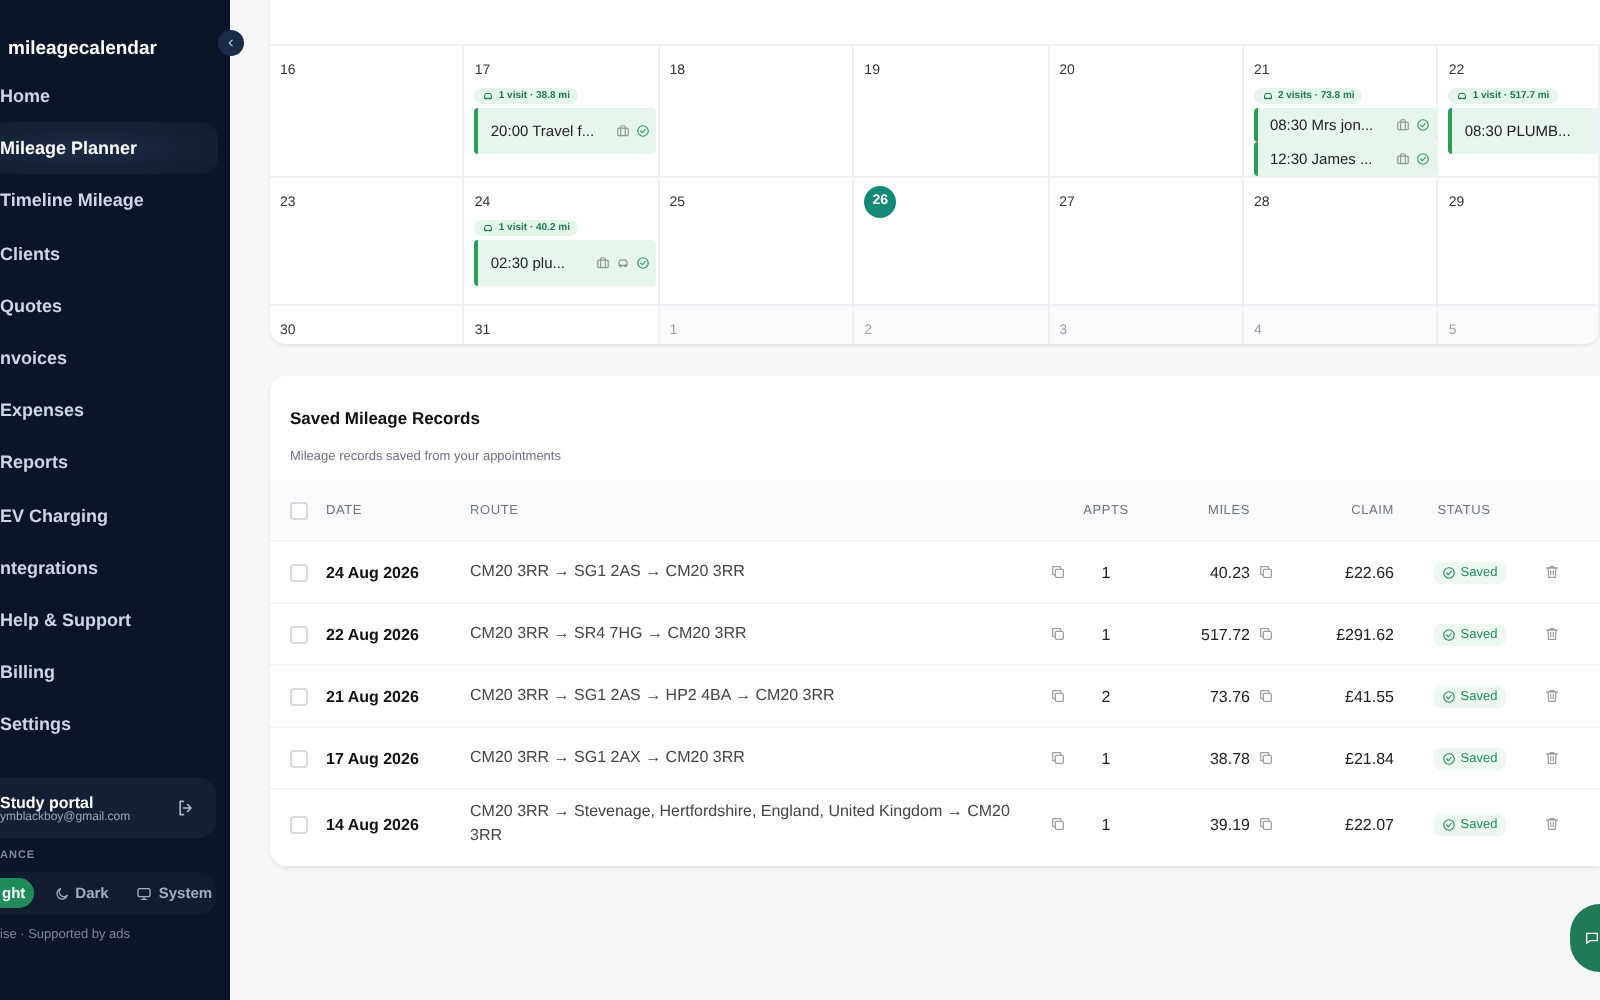  Describe the element at coordinates (1368, 758) in the screenshot. I see `claim-cell-text: £21.84` at that location.